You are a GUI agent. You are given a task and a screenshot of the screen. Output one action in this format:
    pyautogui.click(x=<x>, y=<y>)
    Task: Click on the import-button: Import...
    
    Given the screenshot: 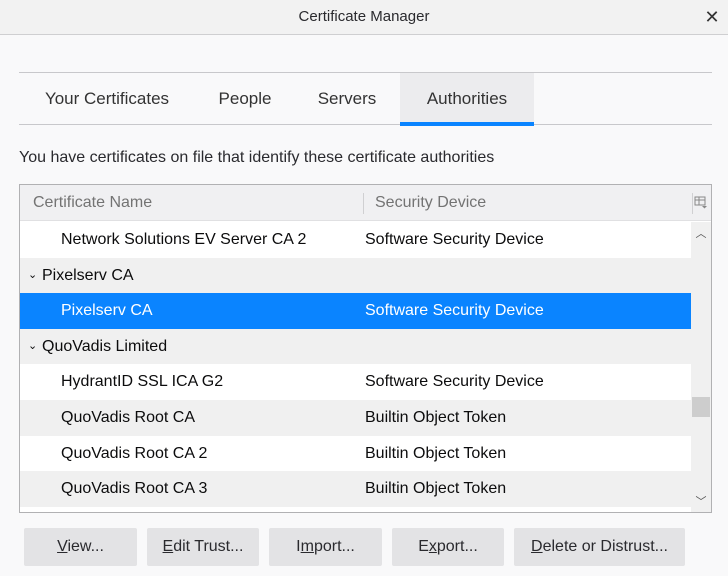 What is the action you would take?
    pyautogui.click(x=325, y=547)
    